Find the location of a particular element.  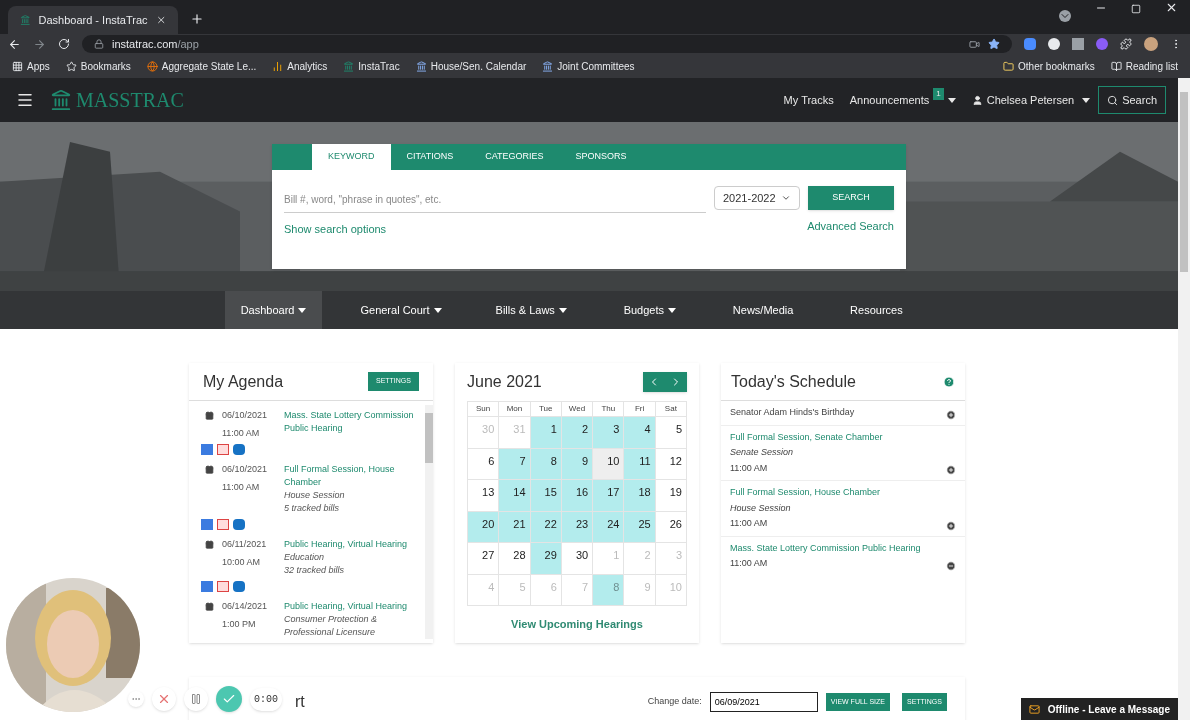

url-text: instatrac.com/app is located at coordinates (156, 44).